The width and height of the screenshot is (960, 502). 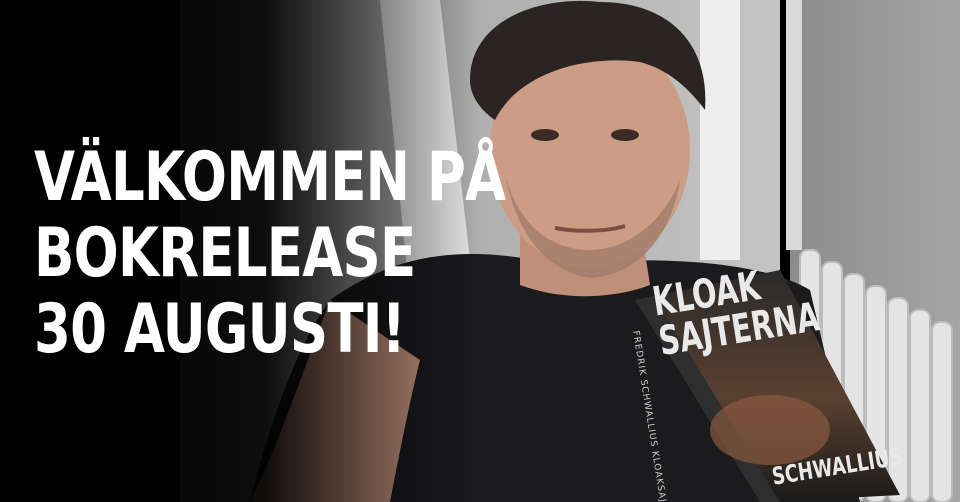 I want to click on headline-line-1: VÄLKOMMEN PÅ, so click(x=270, y=177).